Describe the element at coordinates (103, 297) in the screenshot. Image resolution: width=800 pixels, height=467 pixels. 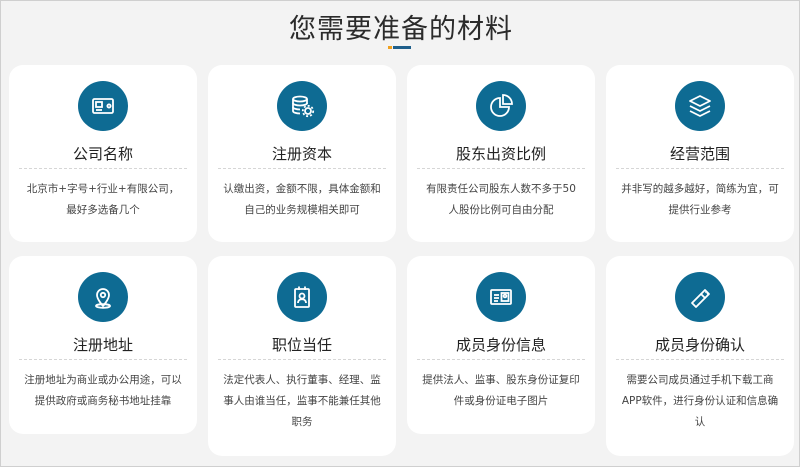
I see `location-pin-icon` at that location.